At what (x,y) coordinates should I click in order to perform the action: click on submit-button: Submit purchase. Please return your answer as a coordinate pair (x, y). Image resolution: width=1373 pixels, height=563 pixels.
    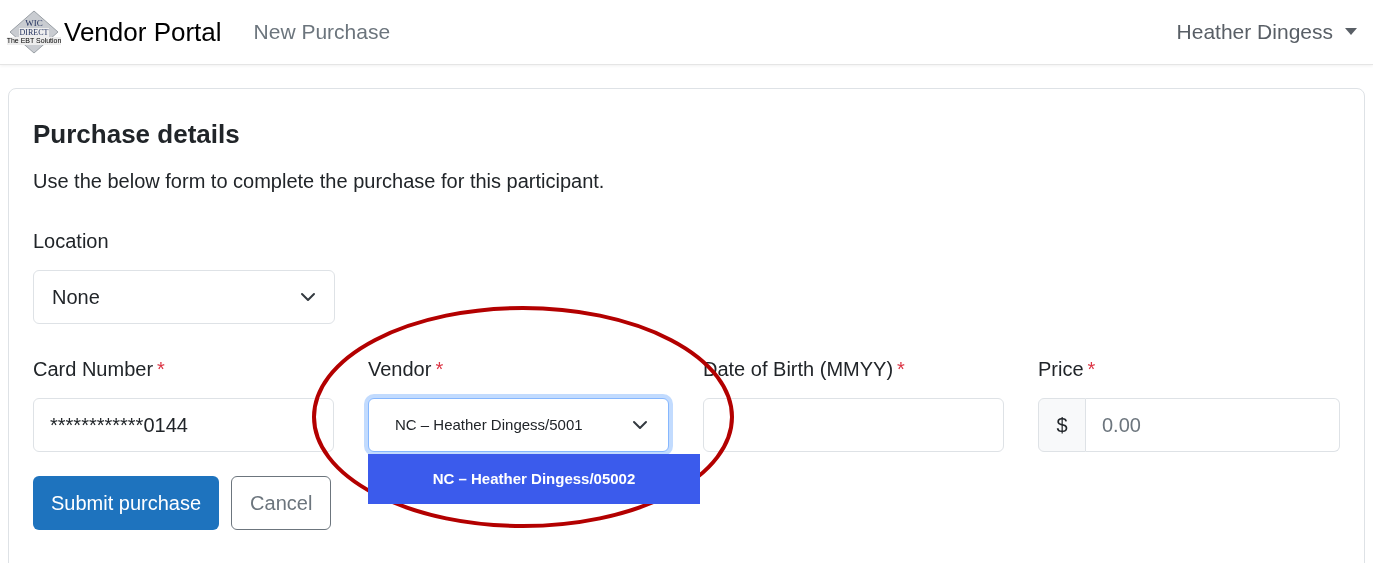
    Looking at the image, I should click on (126, 503).